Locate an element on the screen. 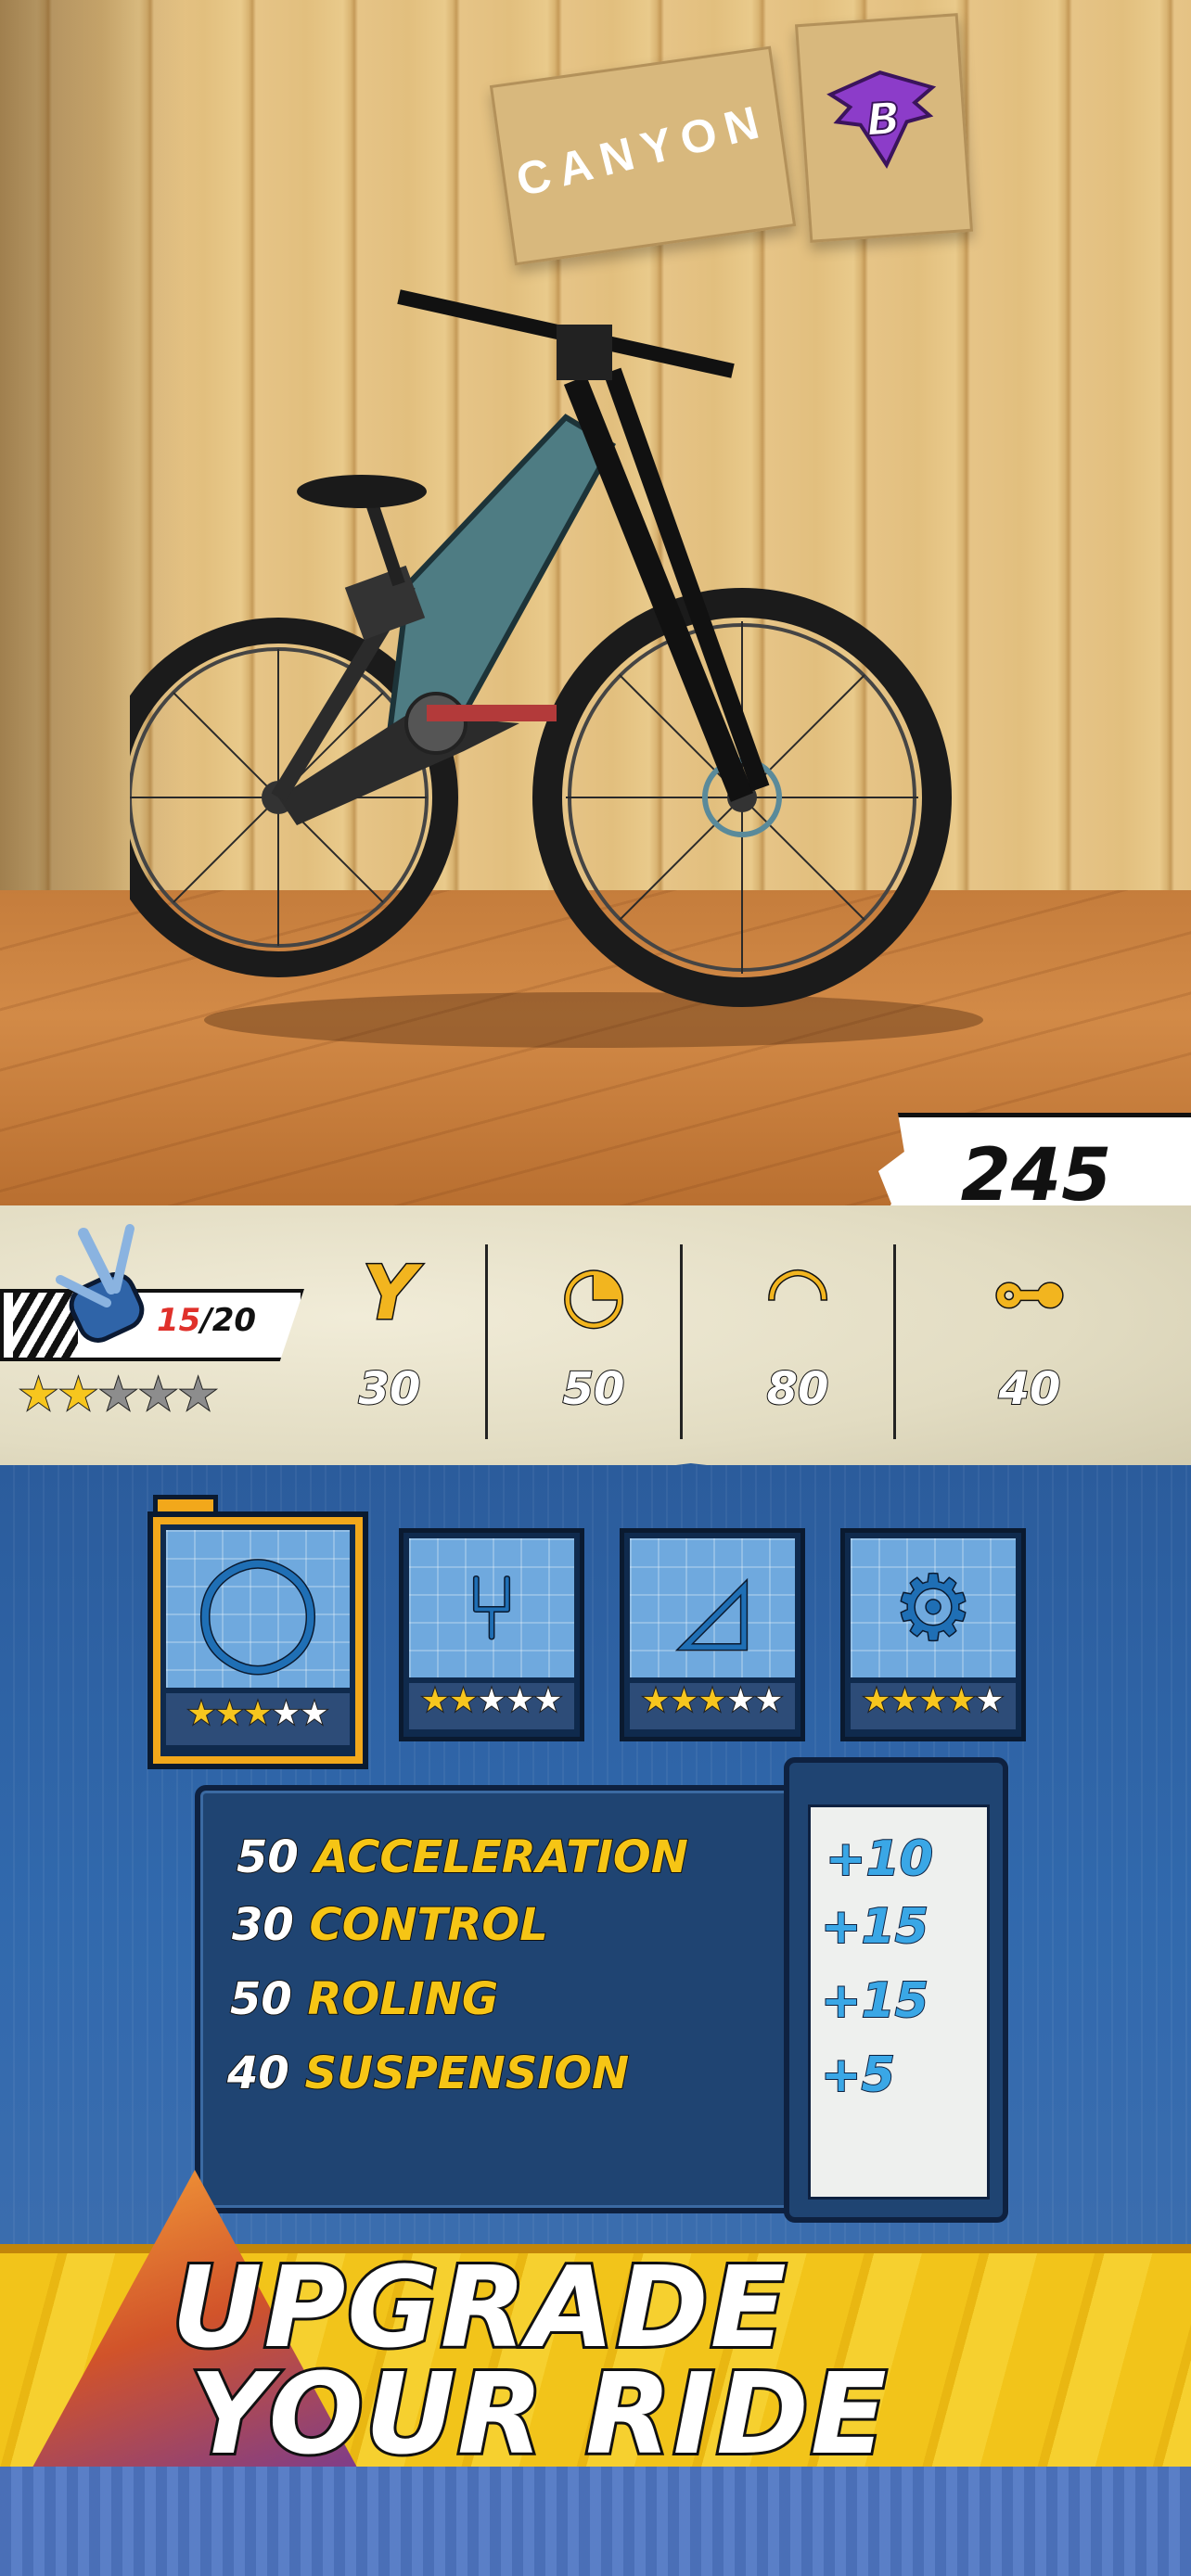 The width and height of the screenshot is (1191, 2576). logo-sign: B is located at coordinates (884, 128).